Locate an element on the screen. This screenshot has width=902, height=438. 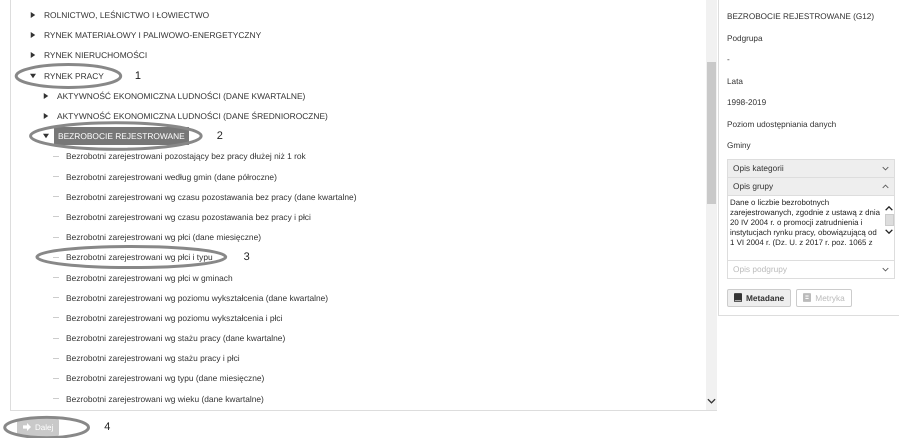
accordion-header: Opis kategorii is located at coordinates (811, 169).